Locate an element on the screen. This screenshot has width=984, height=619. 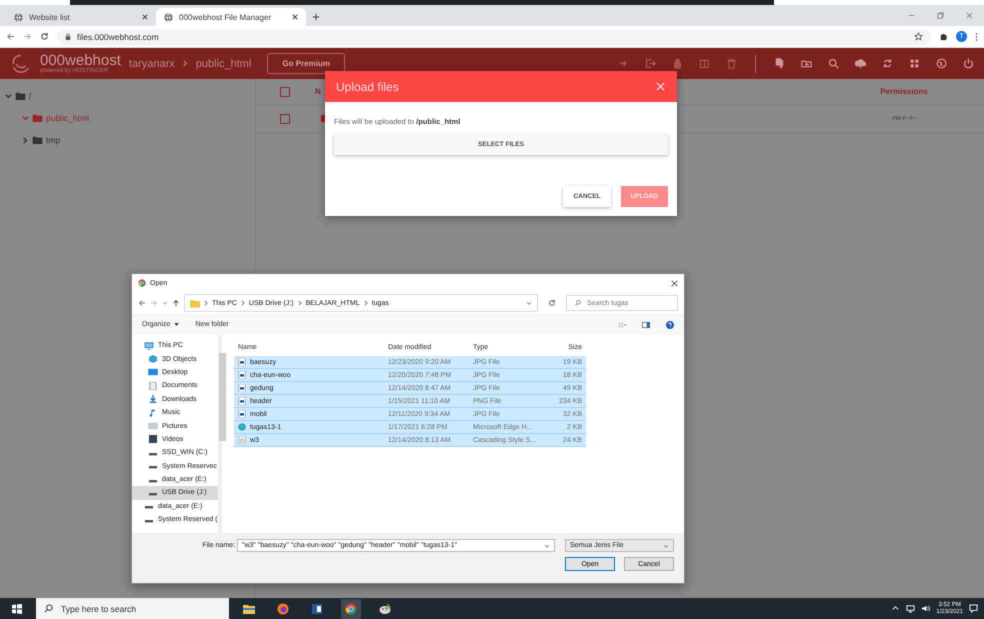
address-field: files.000webhost.com is located at coordinates (494, 36).